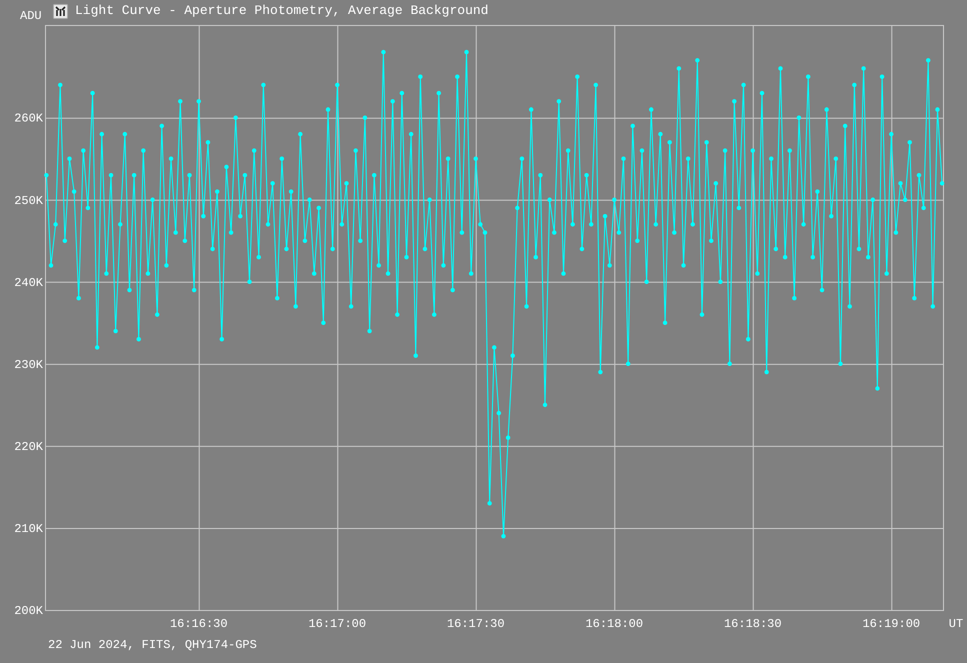 The height and width of the screenshot is (663, 967). Describe the element at coordinates (753, 624) in the screenshot. I see `axis-tick-label: 16:18:30` at that location.